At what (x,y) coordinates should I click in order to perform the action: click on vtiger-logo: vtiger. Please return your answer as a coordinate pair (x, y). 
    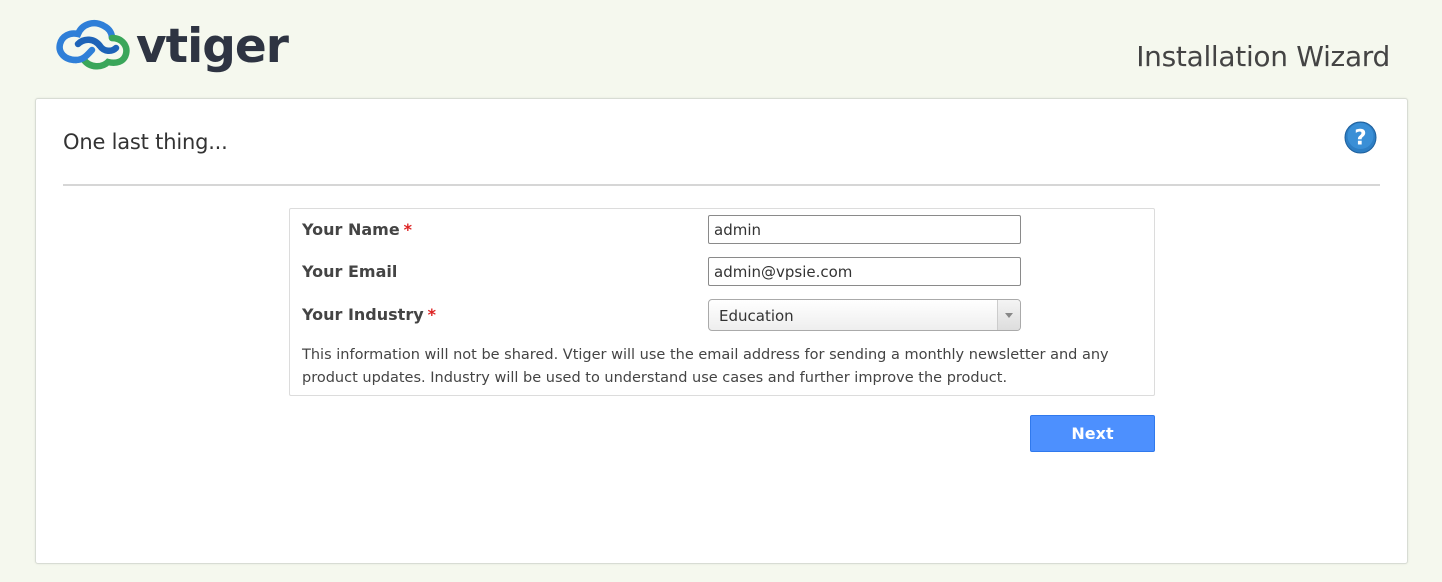
    Looking at the image, I should click on (171, 47).